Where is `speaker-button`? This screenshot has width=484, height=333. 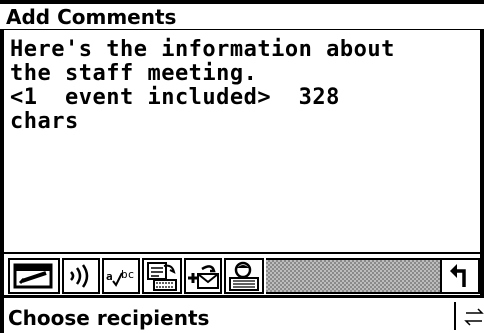 speaker-button is located at coordinates (81, 276).